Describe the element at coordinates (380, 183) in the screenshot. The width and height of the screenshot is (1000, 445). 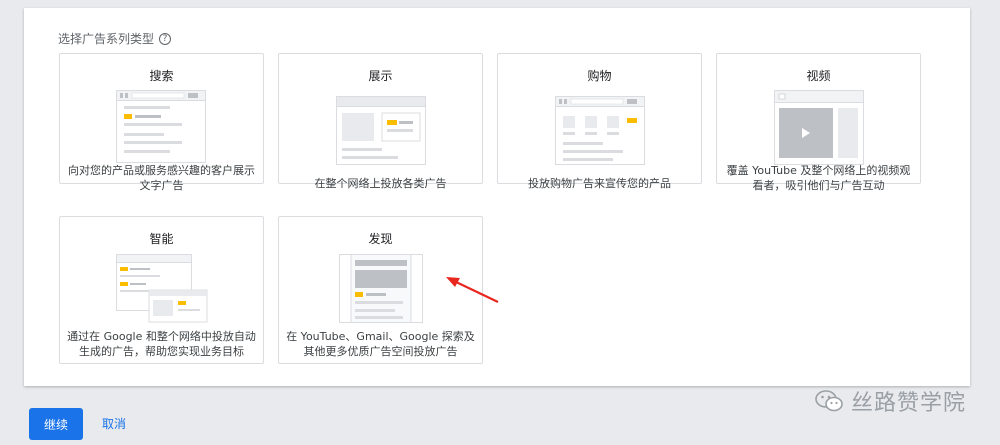
I see `card-desc: 在整个网络上投放各类广告` at that location.